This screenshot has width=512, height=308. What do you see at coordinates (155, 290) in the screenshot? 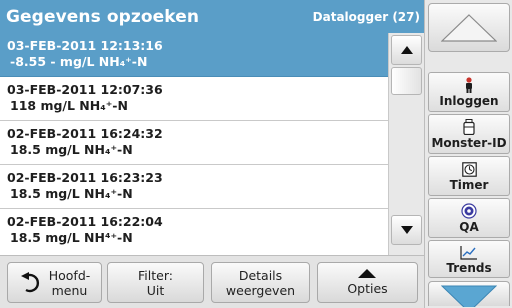
I see `filter-value: Uit` at bounding box center [155, 290].